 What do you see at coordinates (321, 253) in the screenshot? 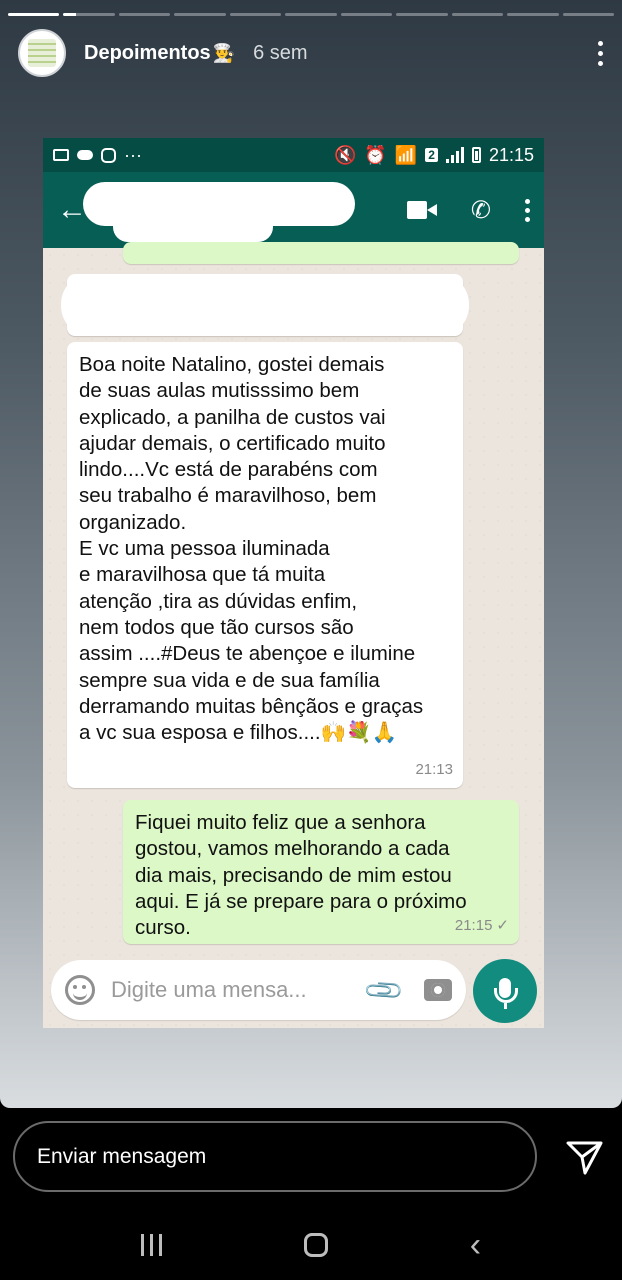
I see `partial-outgoing-bubble` at bounding box center [321, 253].